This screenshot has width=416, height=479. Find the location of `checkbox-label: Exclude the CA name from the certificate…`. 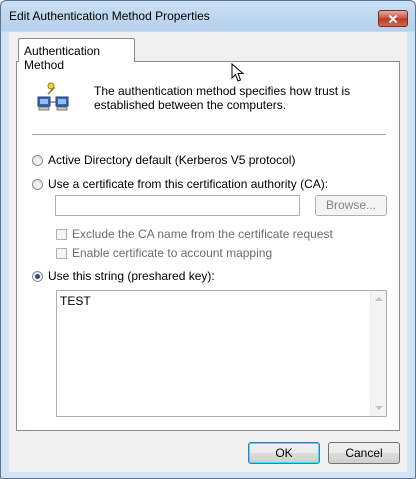

checkbox-label: Exclude the CA name from the certificate… is located at coordinates (202, 234).